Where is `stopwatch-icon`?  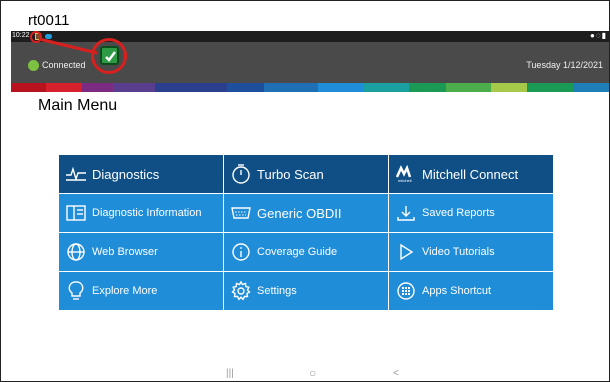 stopwatch-icon is located at coordinates (241, 174).